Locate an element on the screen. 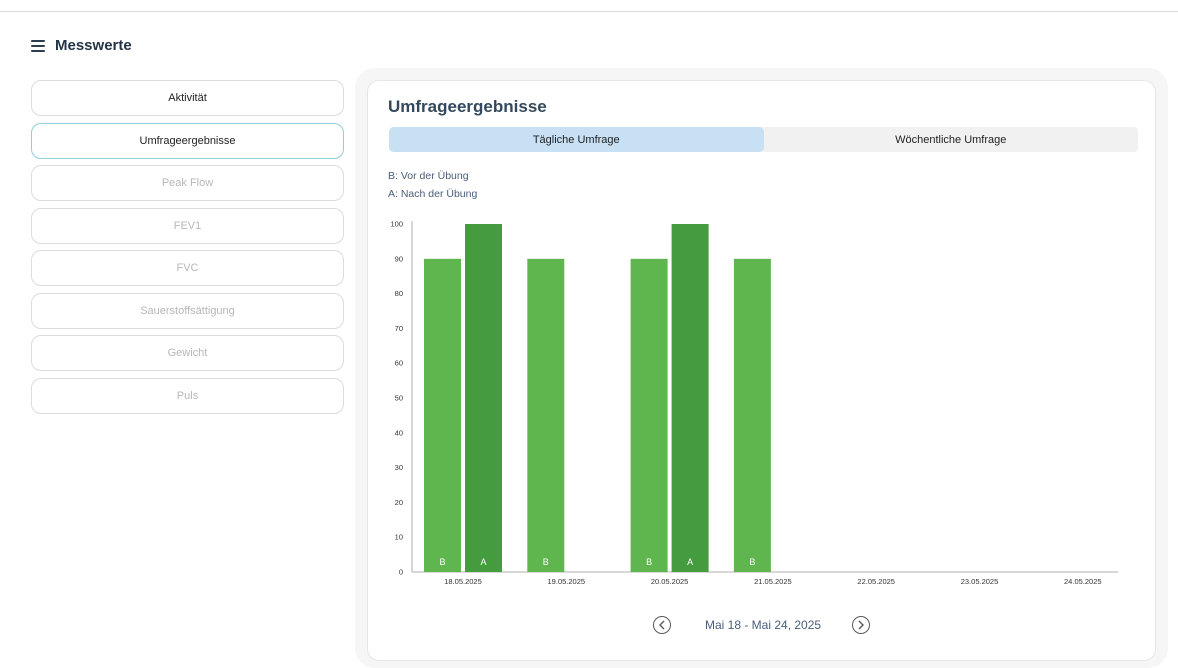 The height and width of the screenshot is (668, 1178). sidebar-item-peak-flow: Peak Flow is located at coordinates (187, 183).